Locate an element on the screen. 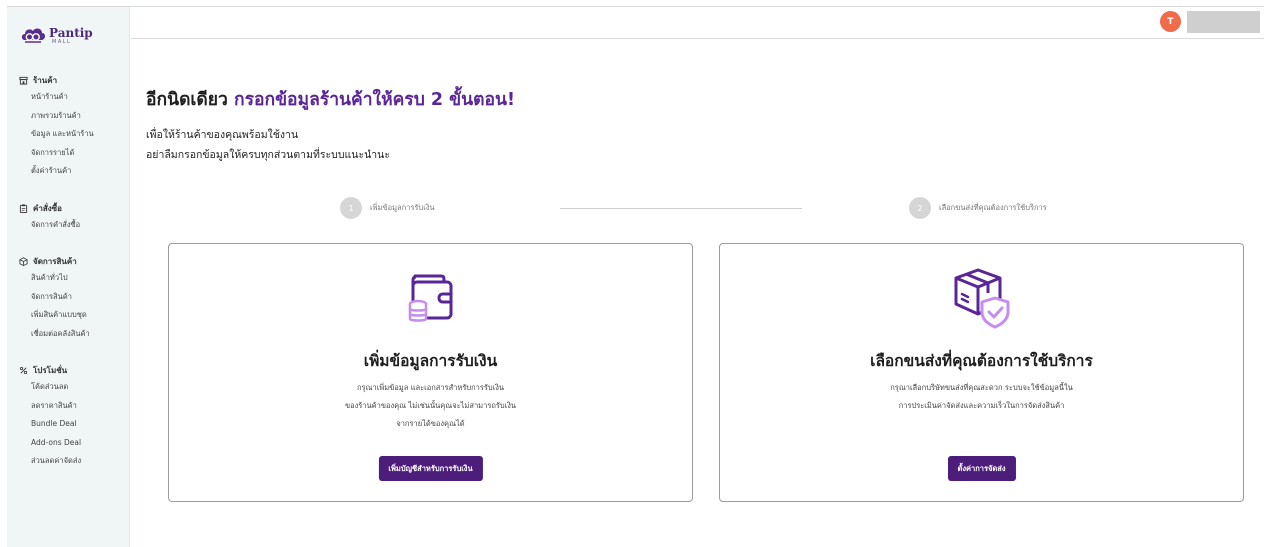 The height and width of the screenshot is (547, 1264). brand-logo: Pantip MALL is located at coordinates (56, 36).